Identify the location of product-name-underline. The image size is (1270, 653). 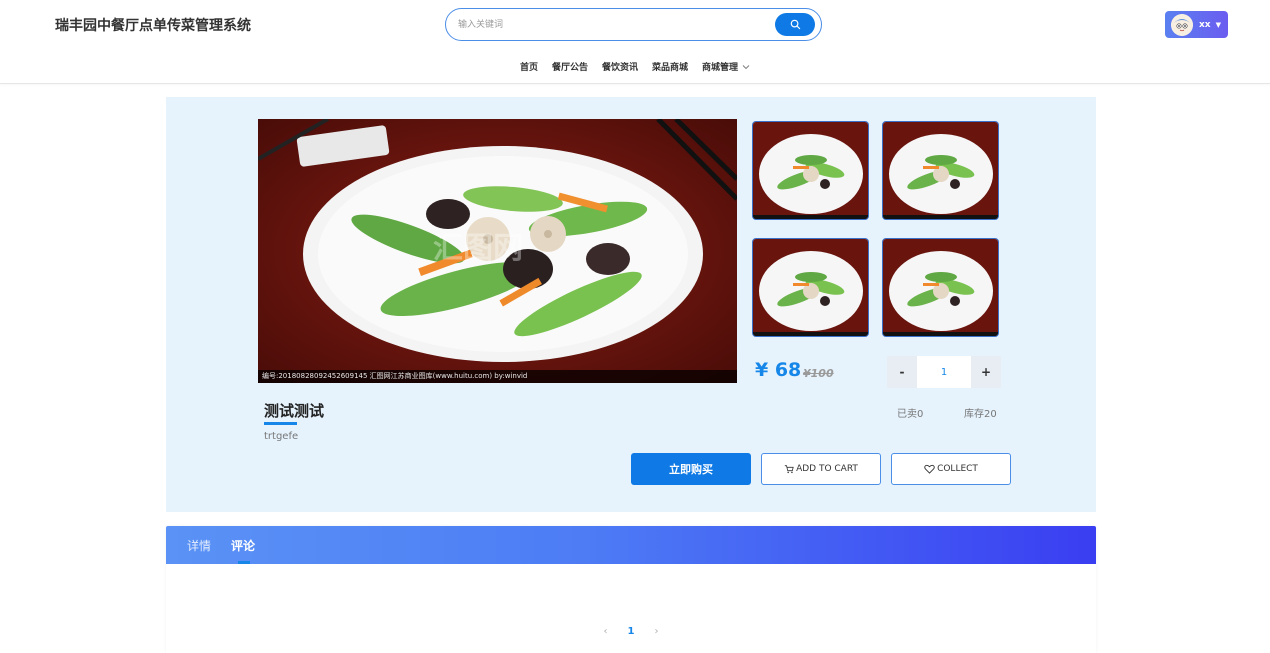
(280, 423).